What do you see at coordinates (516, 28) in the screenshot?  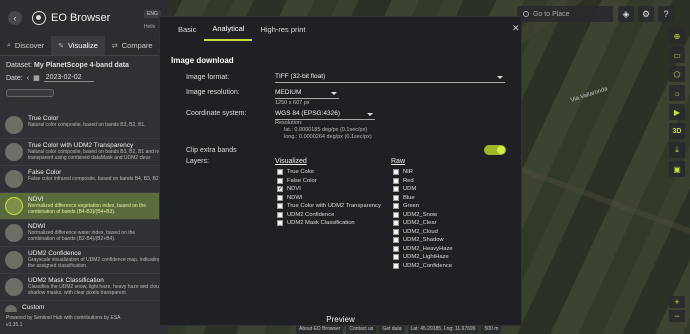 I see `close-icon: ✕` at bounding box center [516, 28].